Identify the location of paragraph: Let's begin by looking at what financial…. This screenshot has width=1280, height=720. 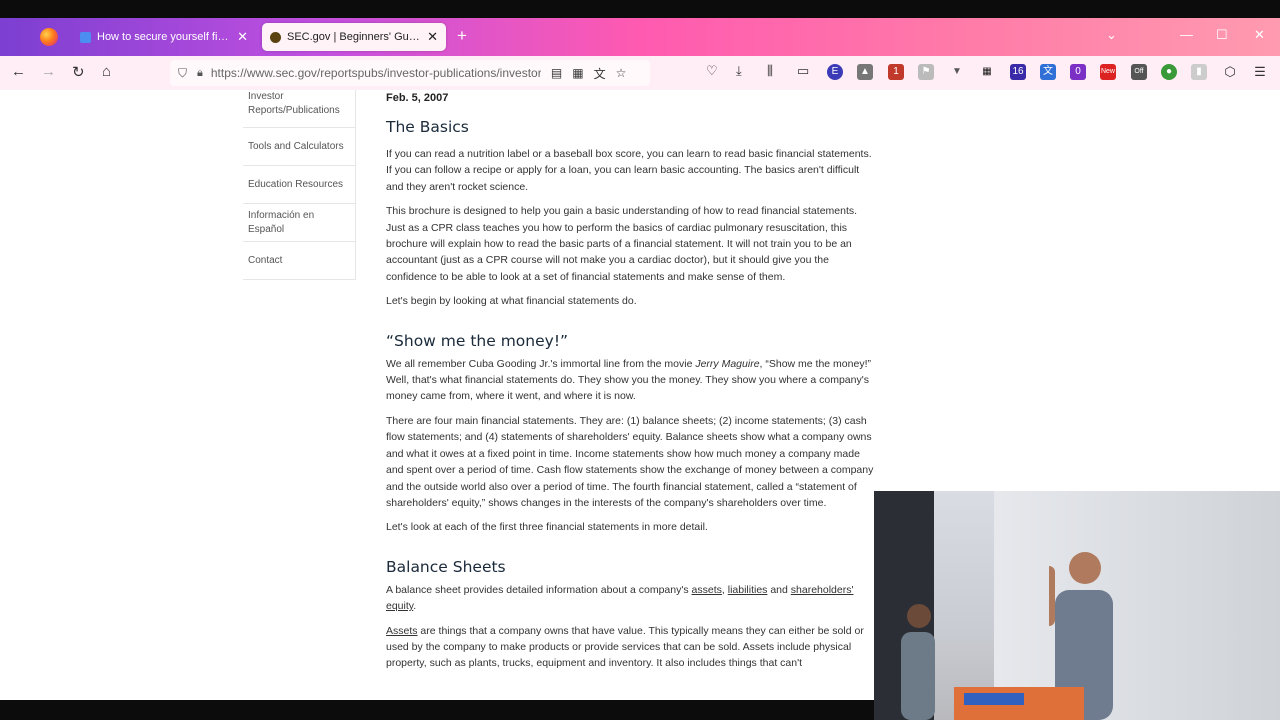
(511, 301).